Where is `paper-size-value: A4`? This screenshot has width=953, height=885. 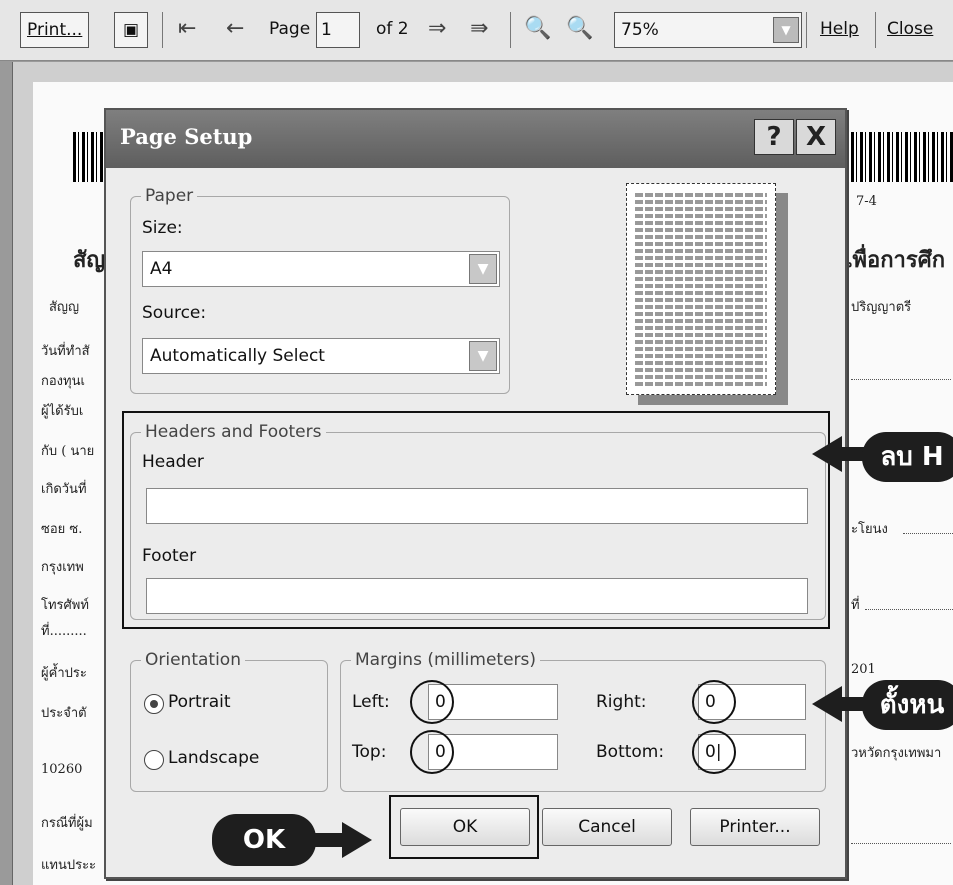
paper-size-value: A4 is located at coordinates (161, 269).